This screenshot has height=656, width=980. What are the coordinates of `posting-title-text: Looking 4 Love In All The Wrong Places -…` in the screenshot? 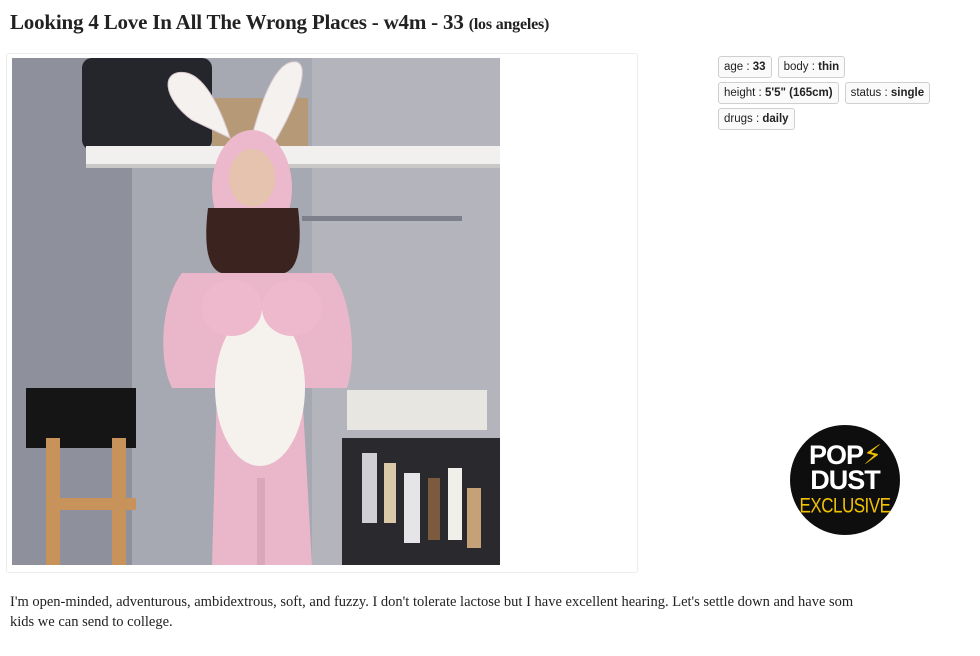 It's located at (237, 22).